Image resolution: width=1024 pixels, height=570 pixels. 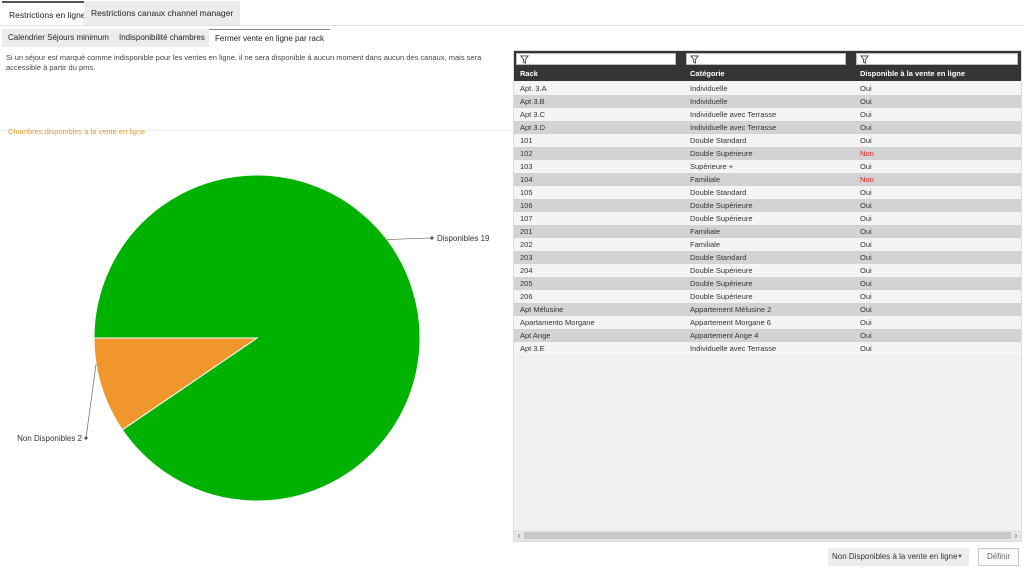 What do you see at coordinates (867, 179) in the screenshot?
I see `cell-disponible: Non` at bounding box center [867, 179].